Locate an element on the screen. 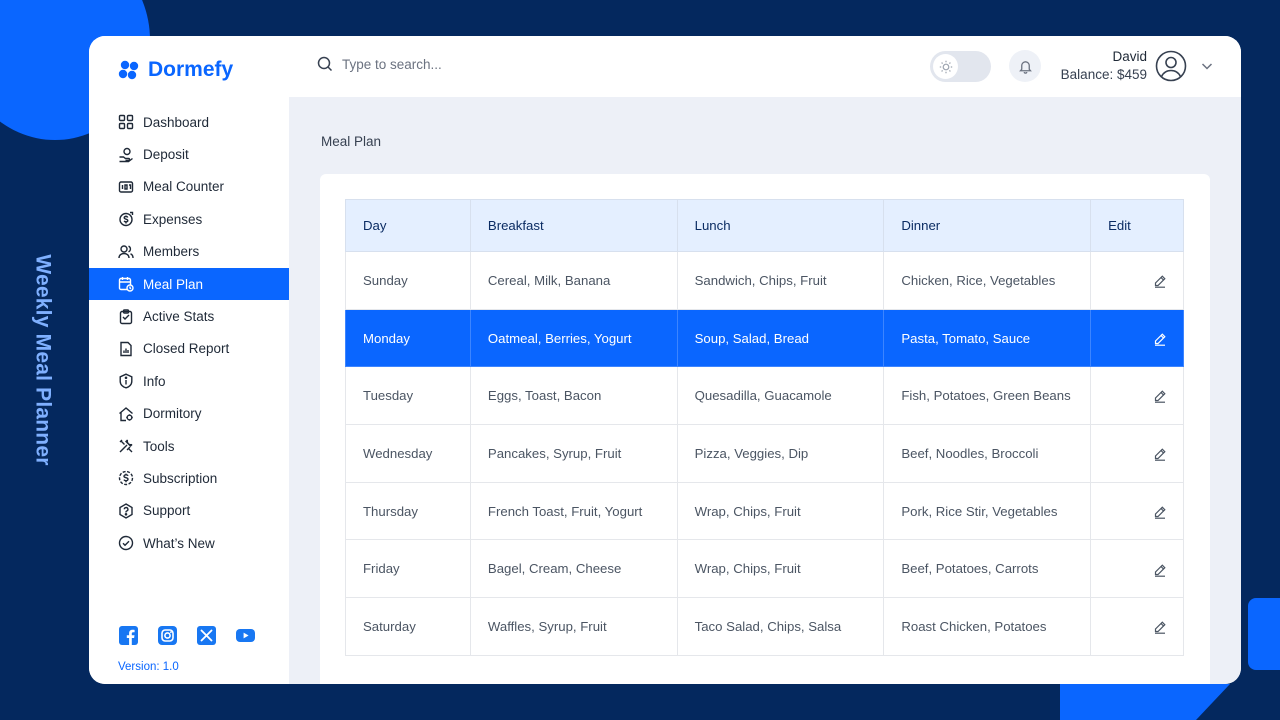 The height and width of the screenshot is (720, 1280). cell-day: Tuesday is located at coordinates (408, 396).